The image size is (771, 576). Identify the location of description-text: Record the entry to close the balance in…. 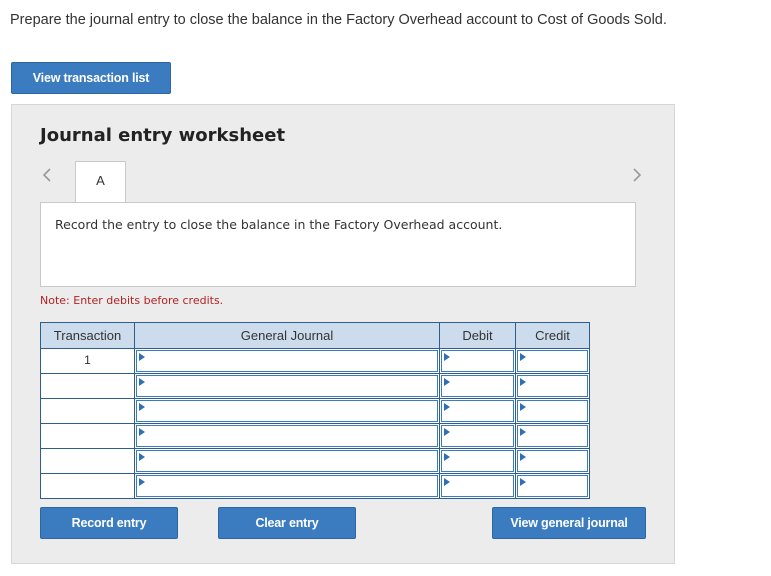
(279, 224).